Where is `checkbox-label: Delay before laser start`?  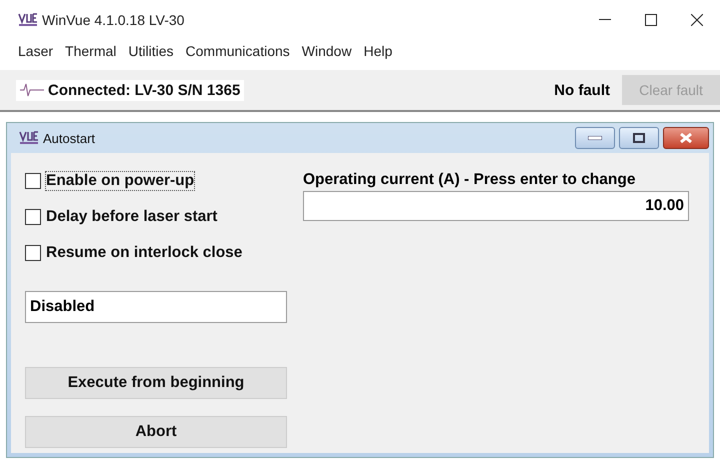
checkbox-label: Delay before laser start is located at coordinates (131, 217).